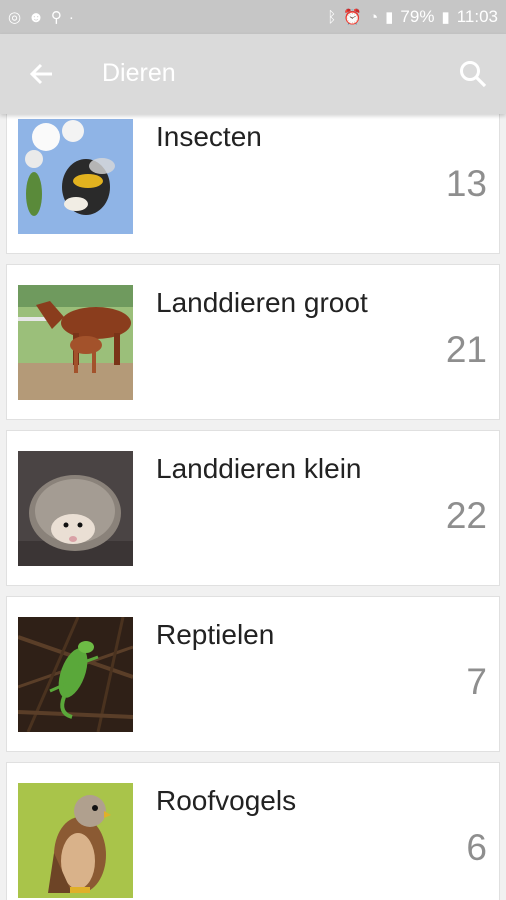 This screenshot has height=900, width=506. Describe the element at coordinates (75, 674) in the screenshot. I see `category-thumbnail-chameleon` at that location.